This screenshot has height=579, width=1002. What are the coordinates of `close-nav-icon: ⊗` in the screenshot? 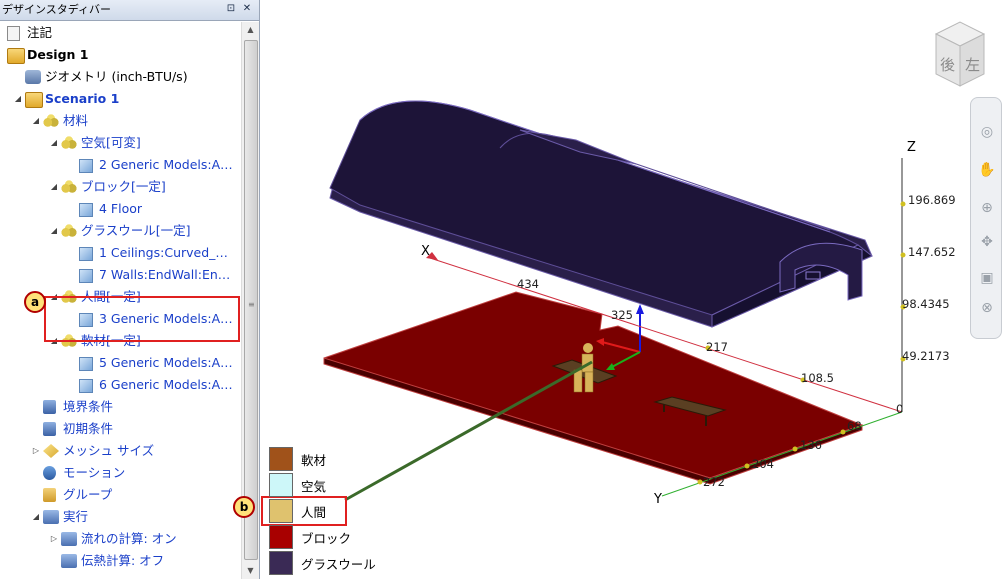 It's located at (987, 308).